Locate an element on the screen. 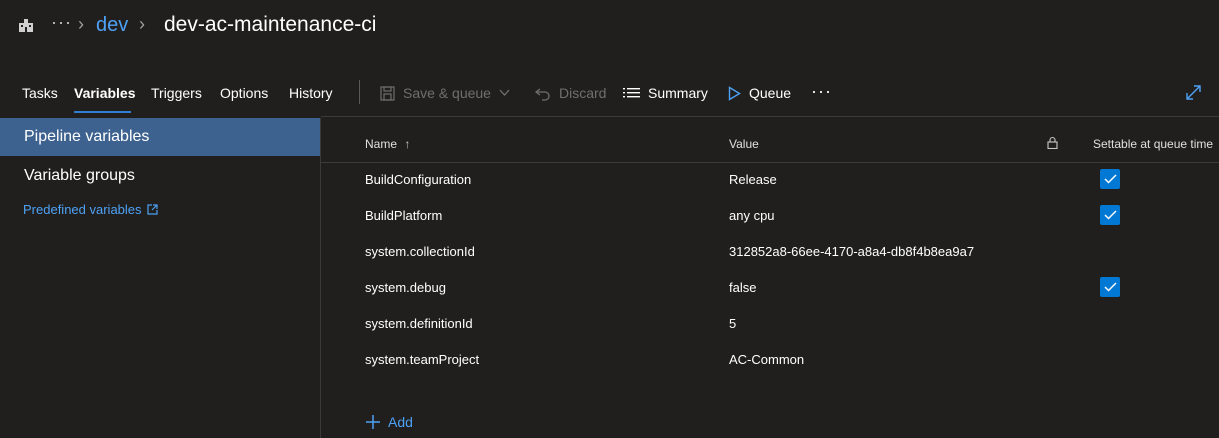  save-queue-button: Save & queue is located at coordinates (445, 93).